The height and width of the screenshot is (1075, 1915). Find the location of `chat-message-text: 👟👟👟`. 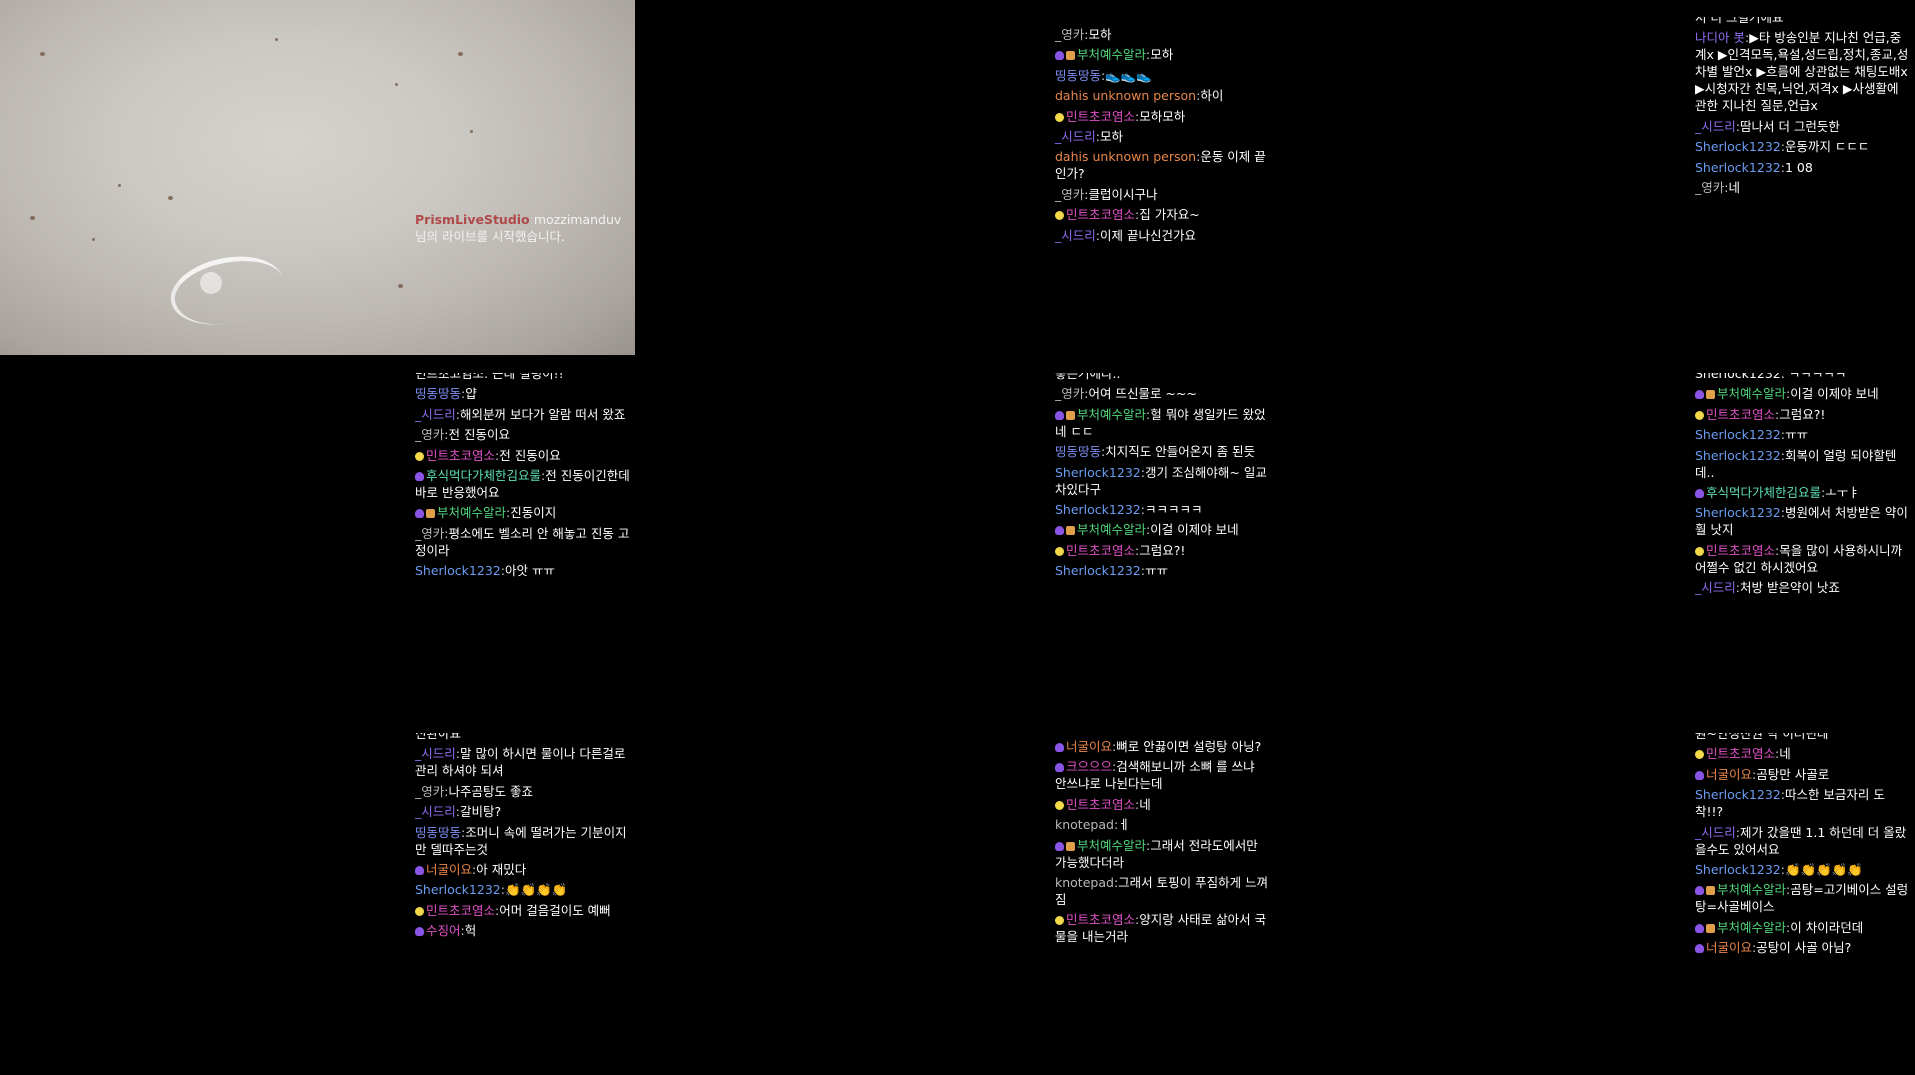

chat-message-text: 👟👟👟 is located at coordinates (1128, 75).